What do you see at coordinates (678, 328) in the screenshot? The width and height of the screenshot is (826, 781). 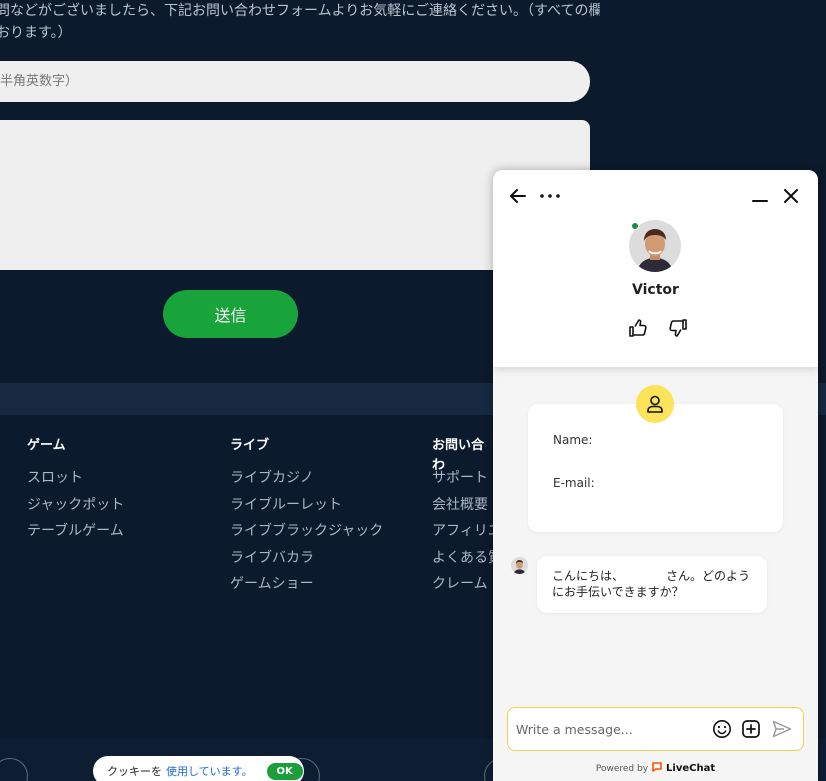 I see `thumbs-down-icon` at bounding box center [678, 328].